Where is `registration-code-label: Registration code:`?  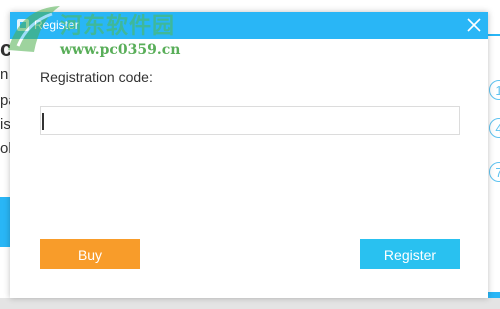
registration-code-label: Registration code: is located at coordinates (96, 77).